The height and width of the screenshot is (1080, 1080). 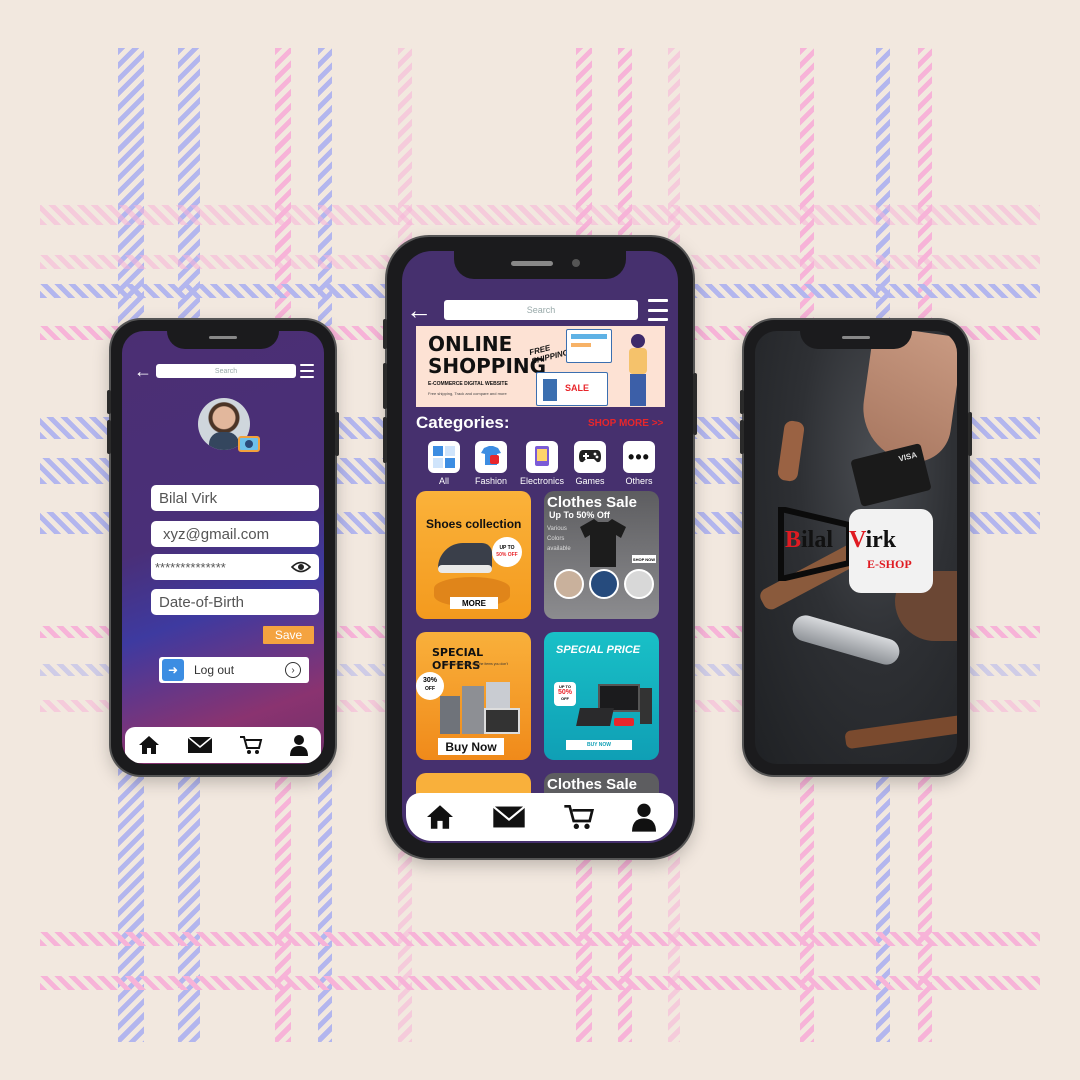 I want to click on splash-screen: VISA Bilal Virk E-SHOP, so click(x=856, y=547).